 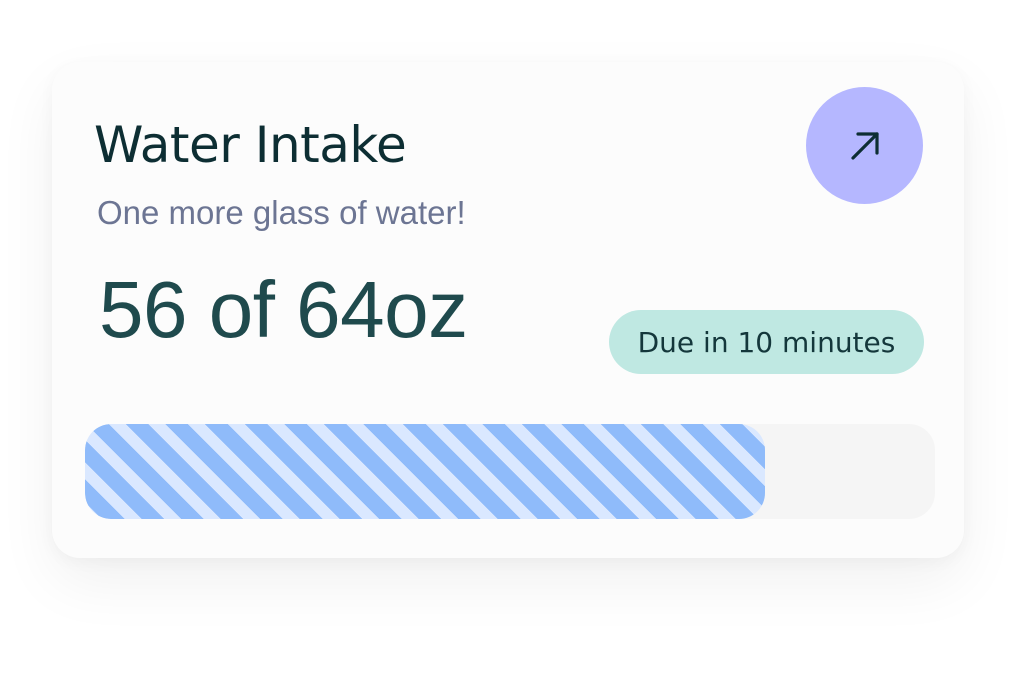 I want to click on intake-amount: 56 of 64oz, so click(x=283, y=309).